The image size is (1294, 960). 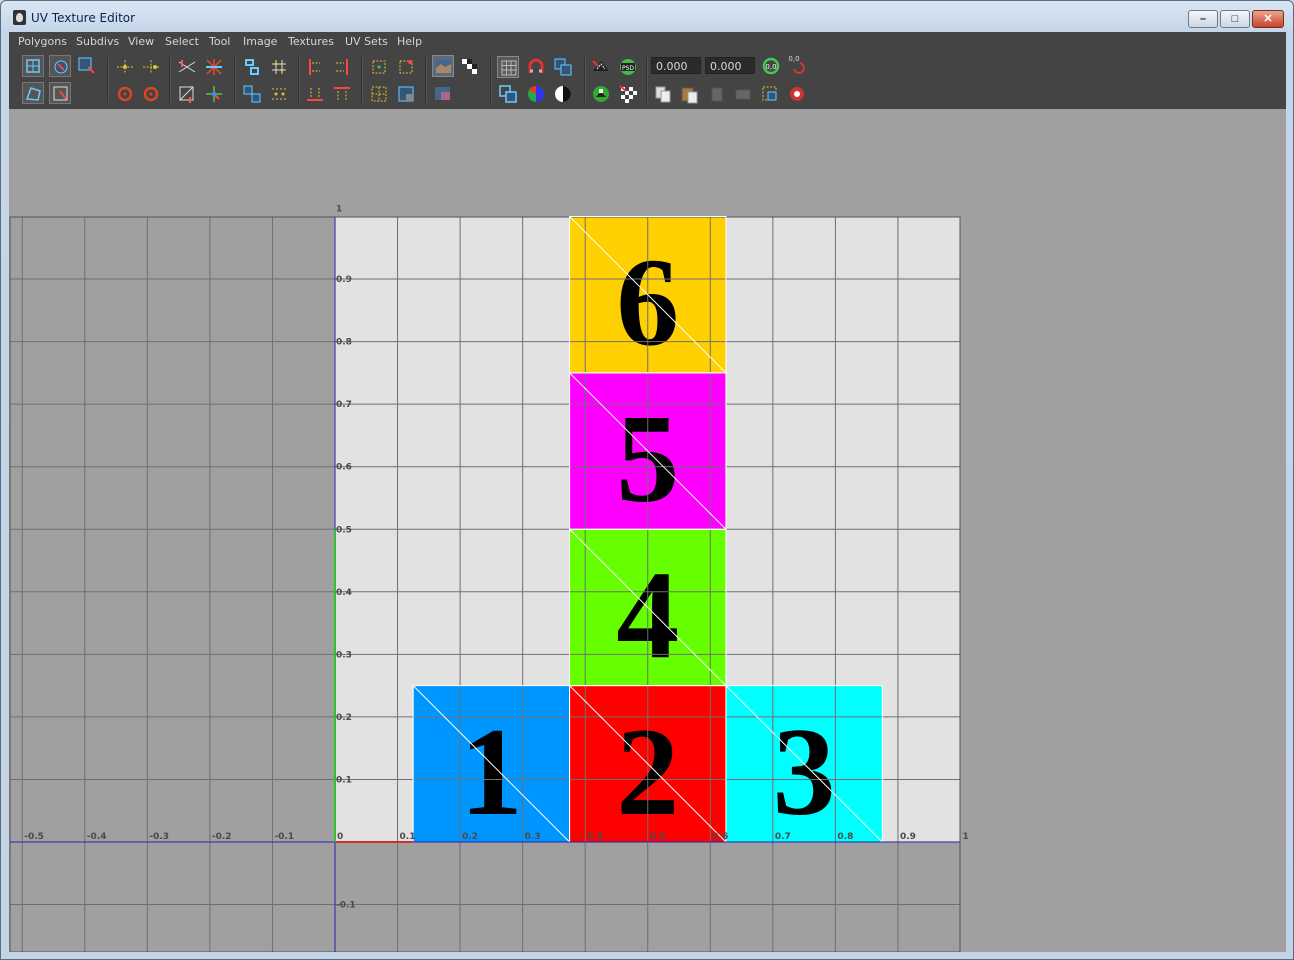 What do you see at coordinates (83, 18) in the screenshot?
I see `window-title: UV Texture Editor` at bounding box center [83, 18].